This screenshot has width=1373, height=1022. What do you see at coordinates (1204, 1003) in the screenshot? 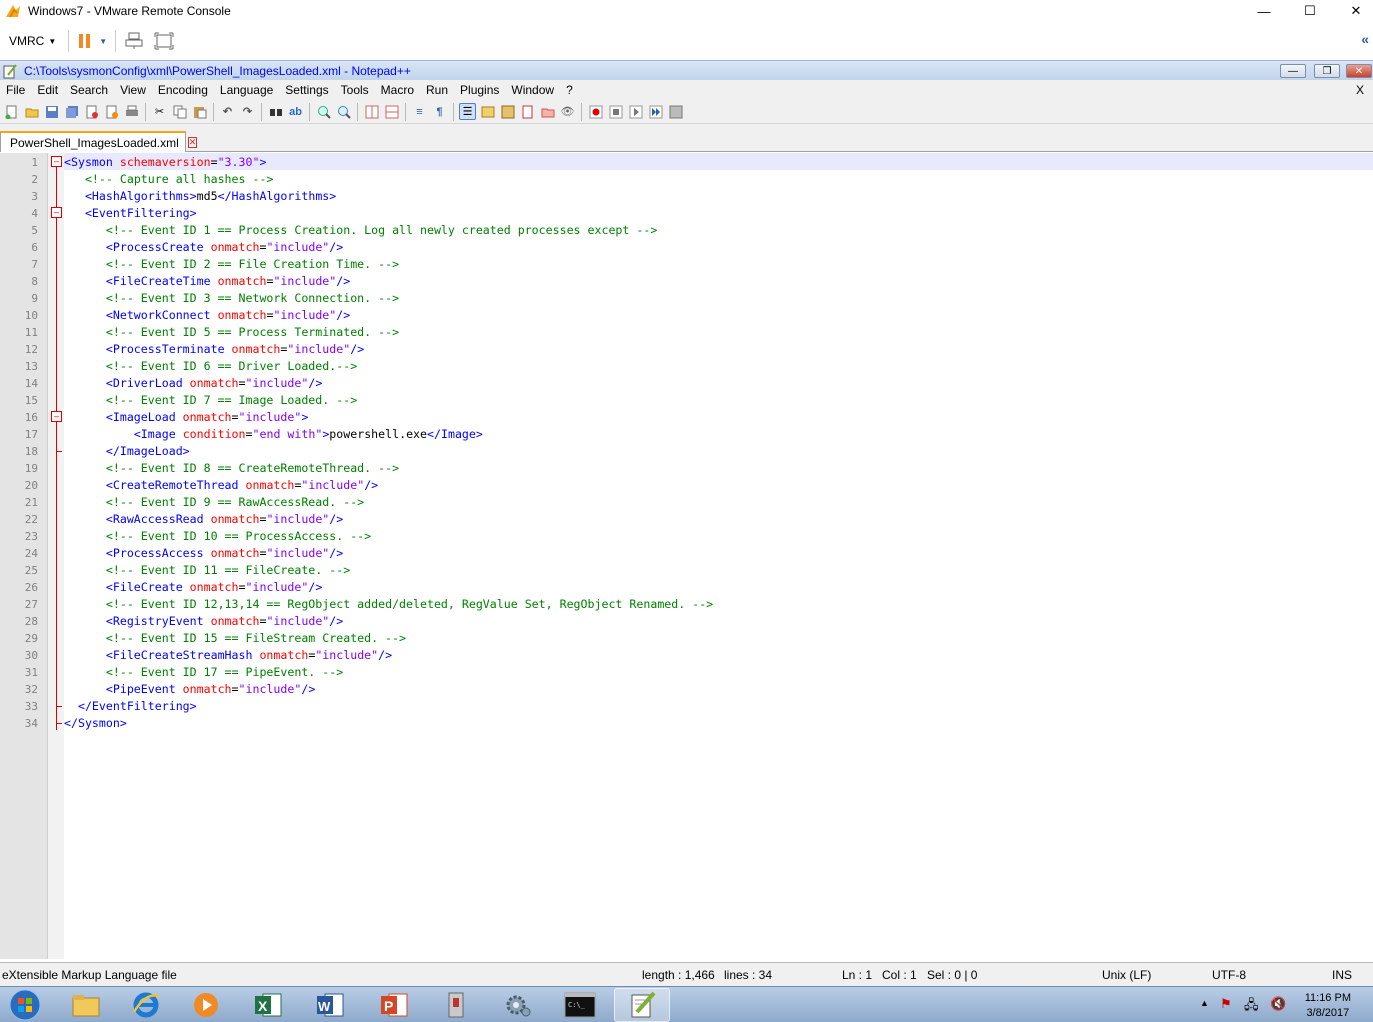
I see `show-hidden-icons: ▲` at bounding box center [1204, 1003].